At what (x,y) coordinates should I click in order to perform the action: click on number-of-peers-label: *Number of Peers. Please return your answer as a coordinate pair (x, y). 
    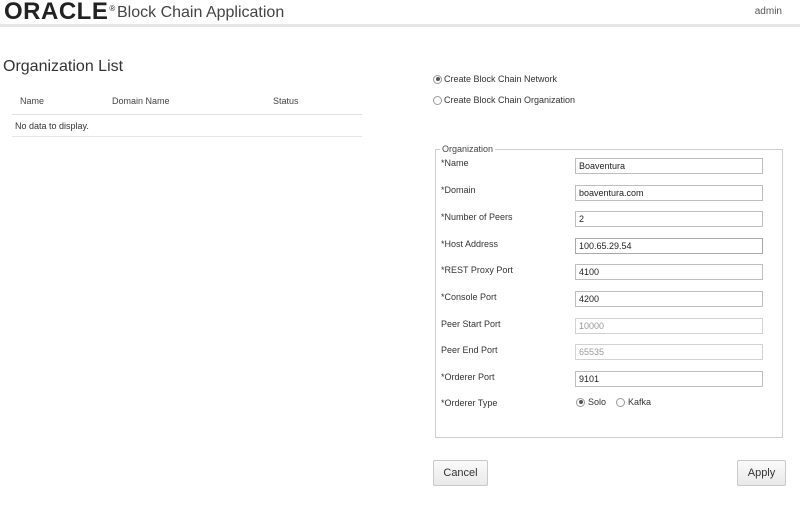
    Looking at the image, I should click on (477, 217).